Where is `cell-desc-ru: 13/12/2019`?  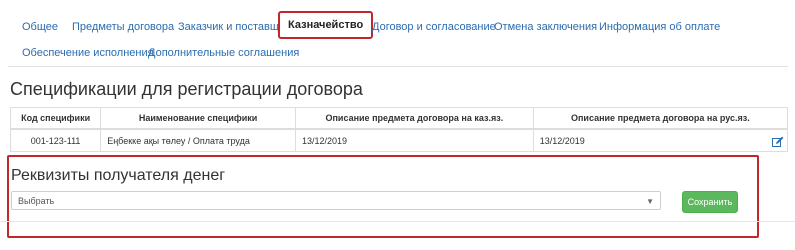
cell-desc-ru: 13/12/2019 is located at coordinates (660, 140).